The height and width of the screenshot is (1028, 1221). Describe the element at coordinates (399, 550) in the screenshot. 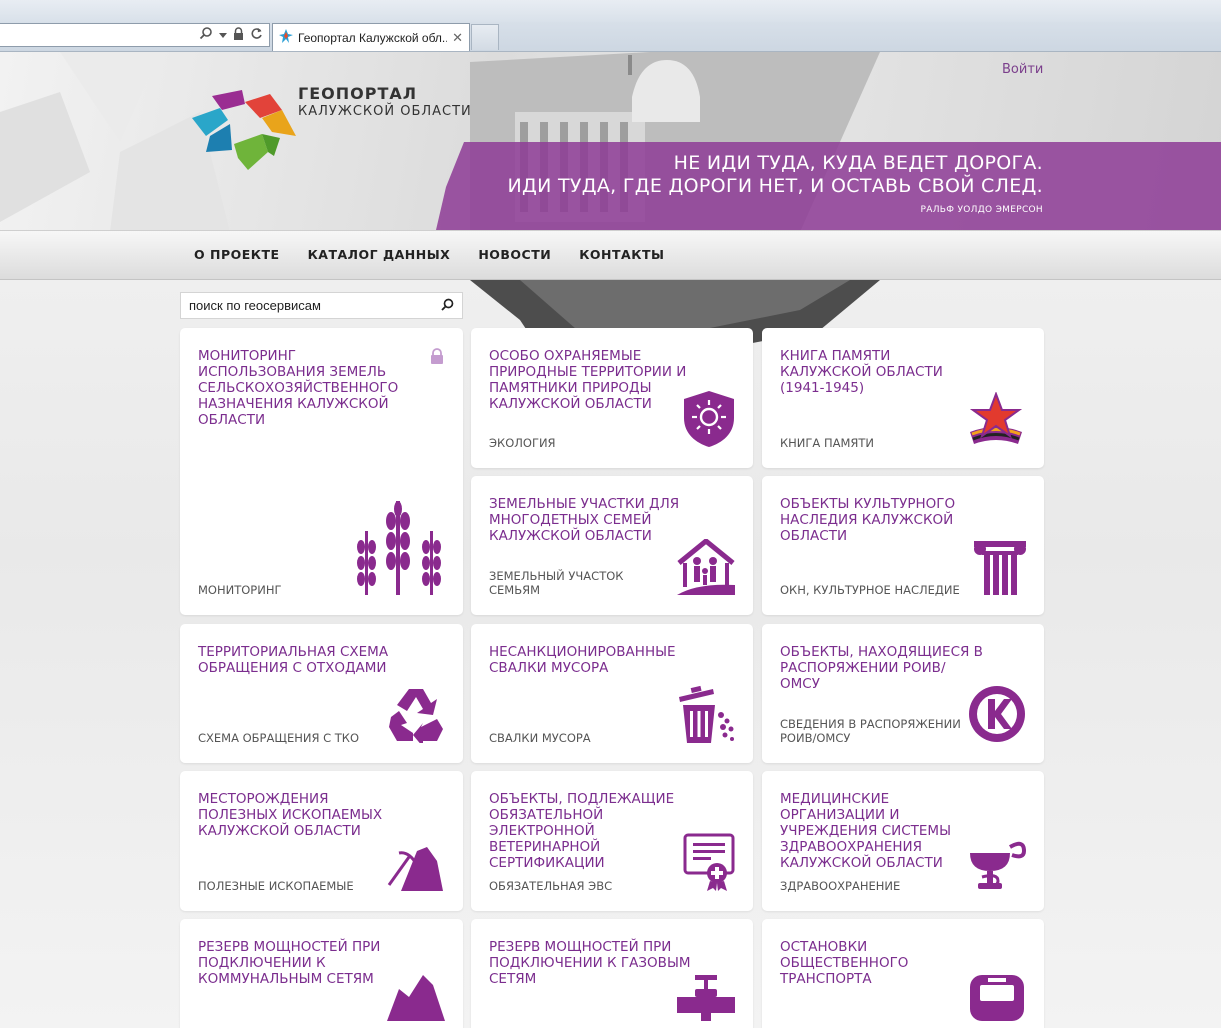

I see `wheat-icon` at that location.